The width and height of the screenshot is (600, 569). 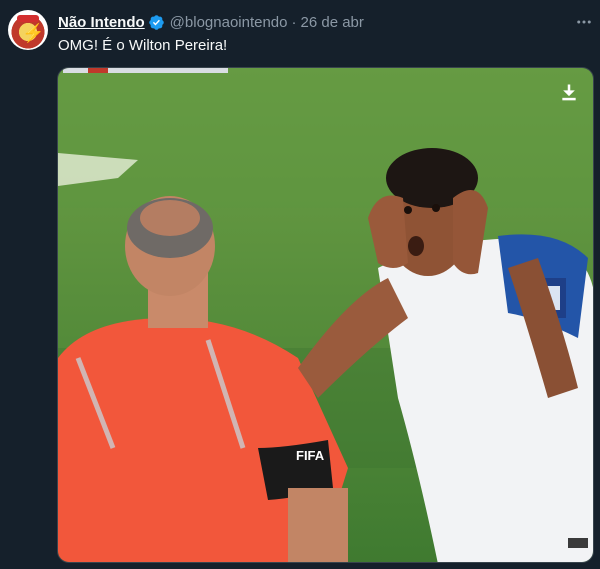 What do you see at coordinates (101, 22) in the screenshot?
I see `display-name: Não Intendo` at bounding box center [101, 22].